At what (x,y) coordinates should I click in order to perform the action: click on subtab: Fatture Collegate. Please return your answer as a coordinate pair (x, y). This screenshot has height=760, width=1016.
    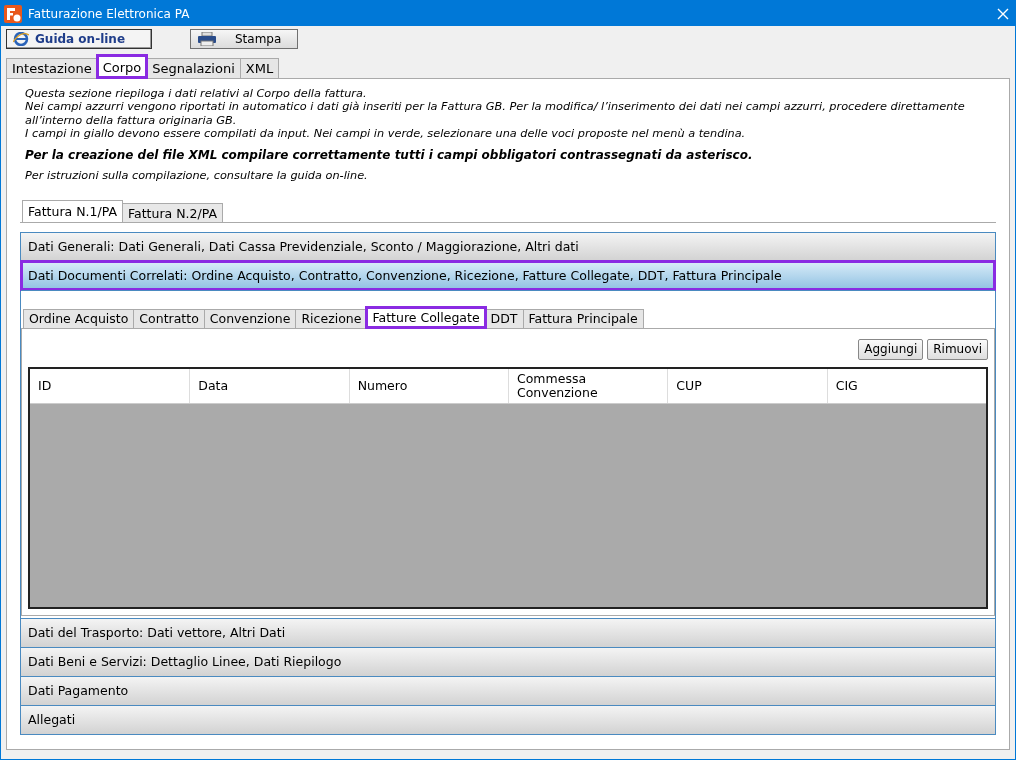
    Looking at the image, I should click on (426, 317).